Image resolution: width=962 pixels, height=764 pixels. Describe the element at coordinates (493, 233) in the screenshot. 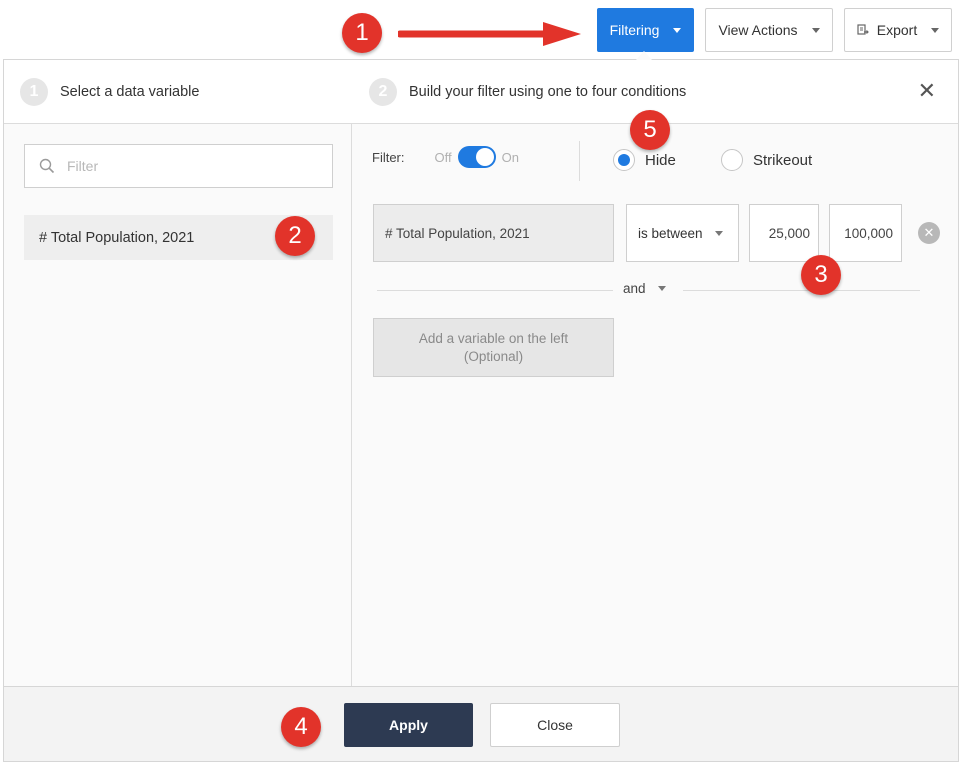

I see `condition-variable: # Total Population, 2021` at that location.